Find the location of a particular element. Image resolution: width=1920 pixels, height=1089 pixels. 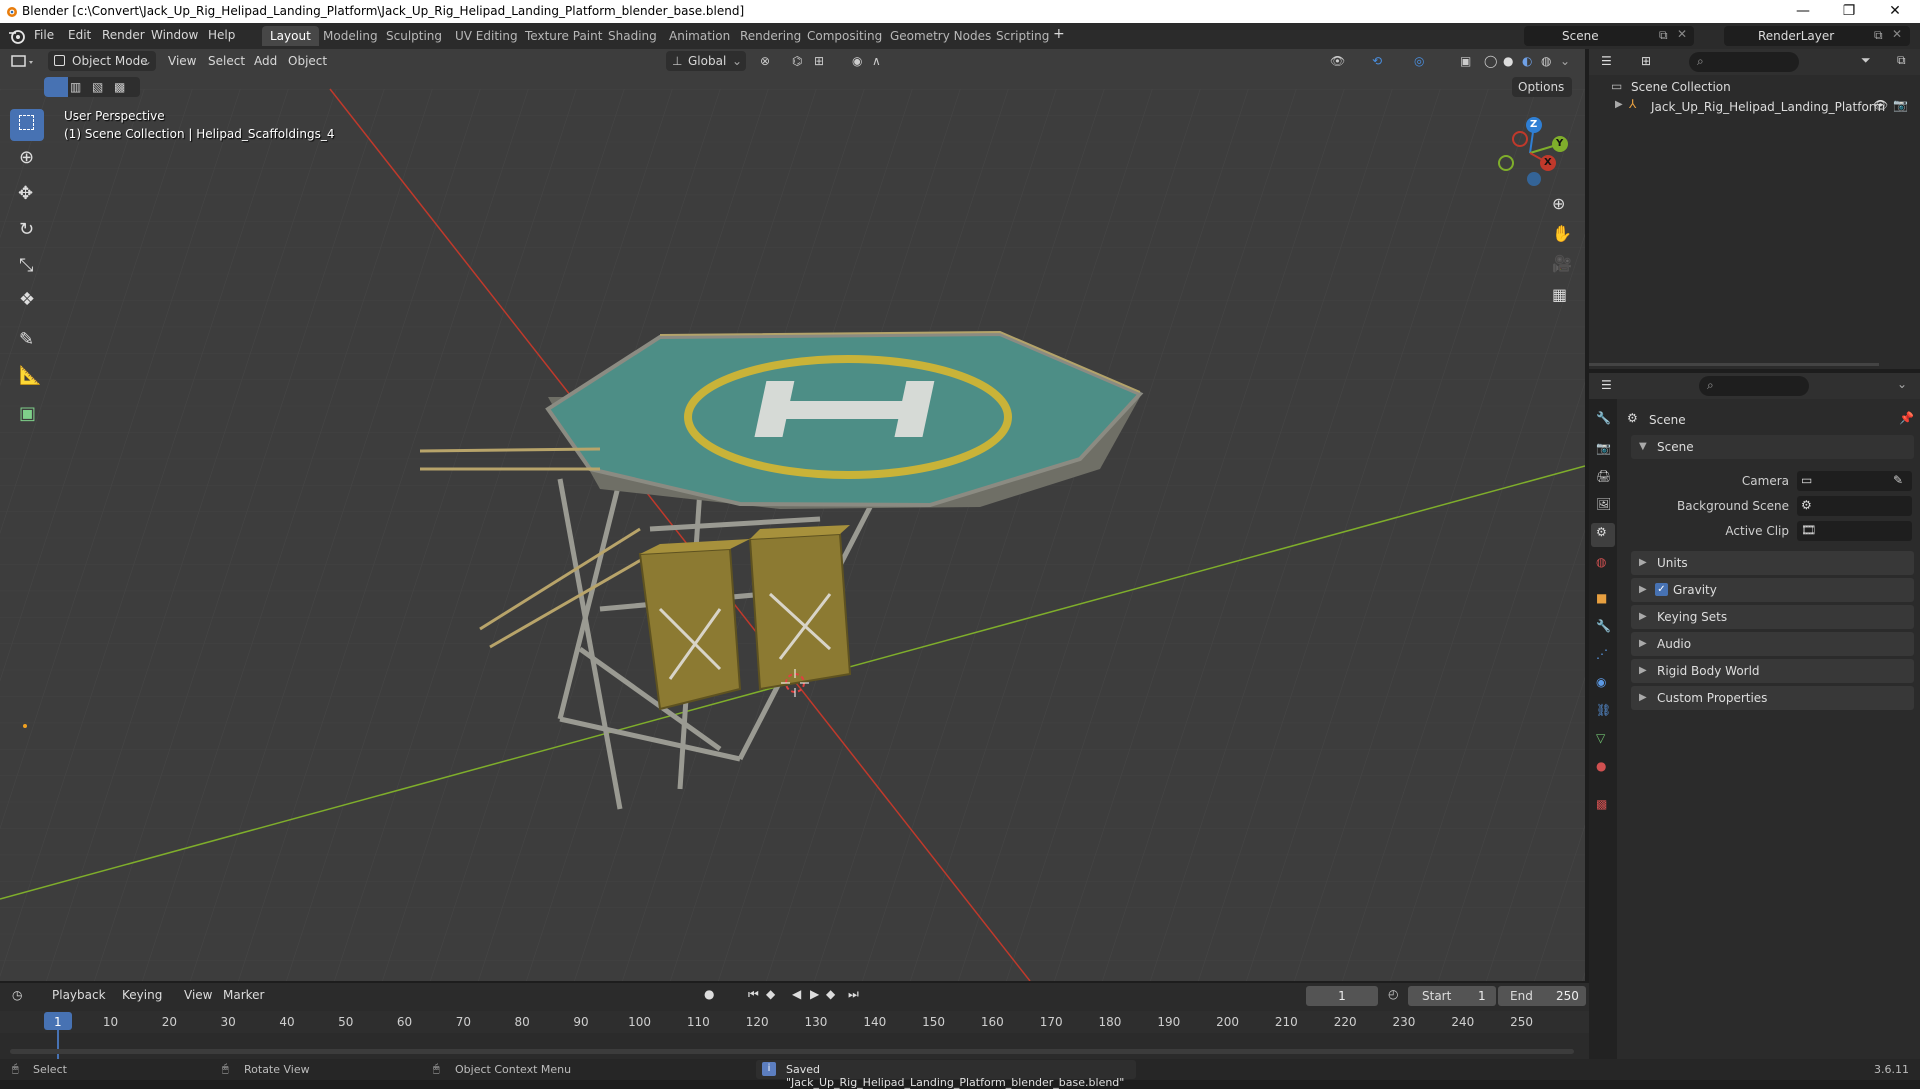

active-clip-field: 🎞 is located at coordinates (1854, 531).